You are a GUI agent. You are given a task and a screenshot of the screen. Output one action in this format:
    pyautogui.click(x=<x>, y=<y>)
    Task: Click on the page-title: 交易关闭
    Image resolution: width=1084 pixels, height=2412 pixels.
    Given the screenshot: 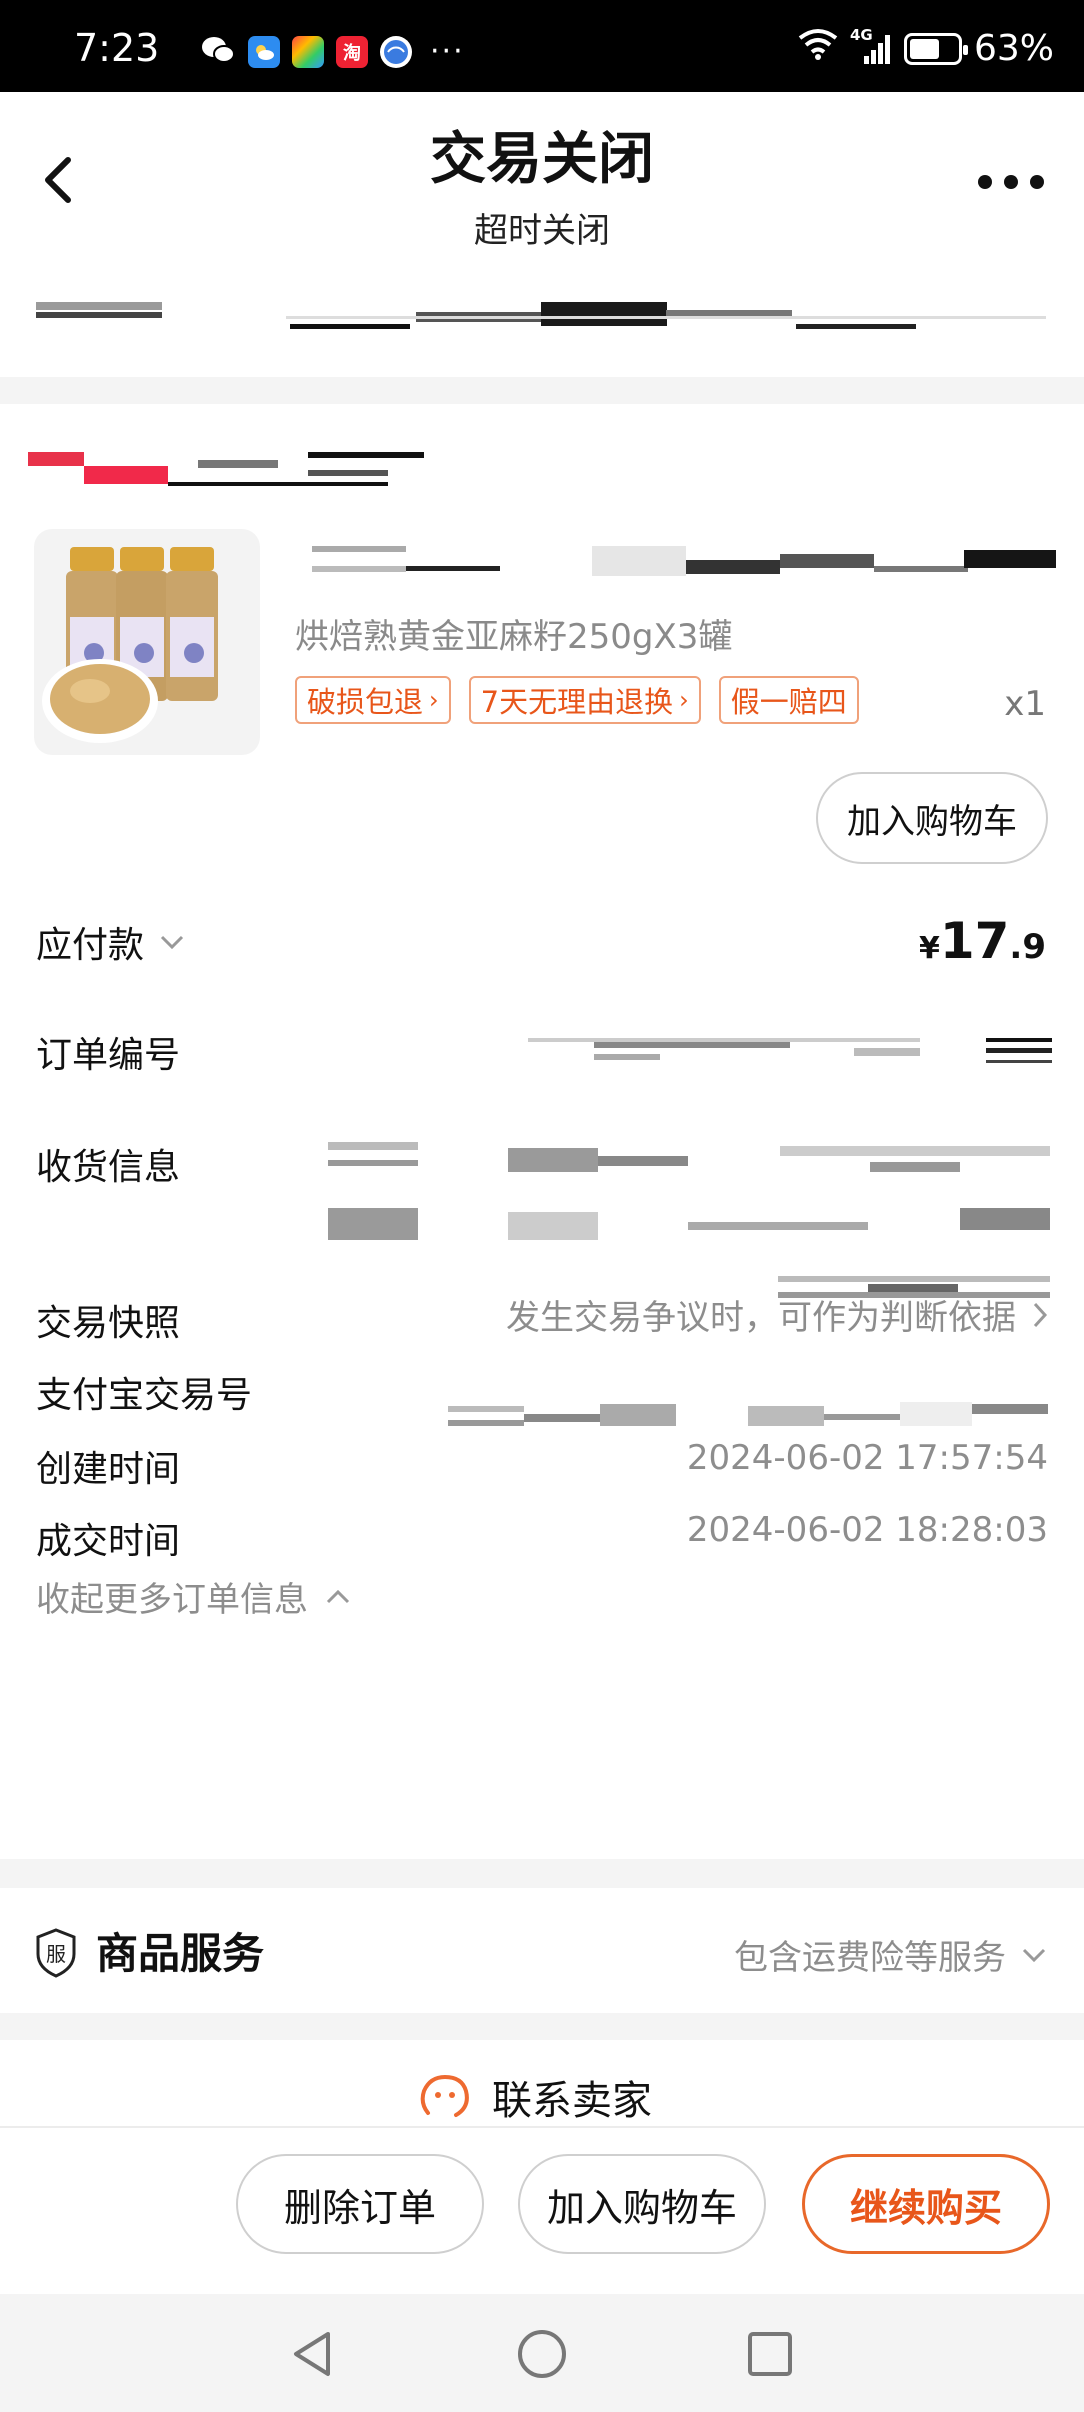 What is the action you would take?
    pyautogui.click(x=542, y=159)
    